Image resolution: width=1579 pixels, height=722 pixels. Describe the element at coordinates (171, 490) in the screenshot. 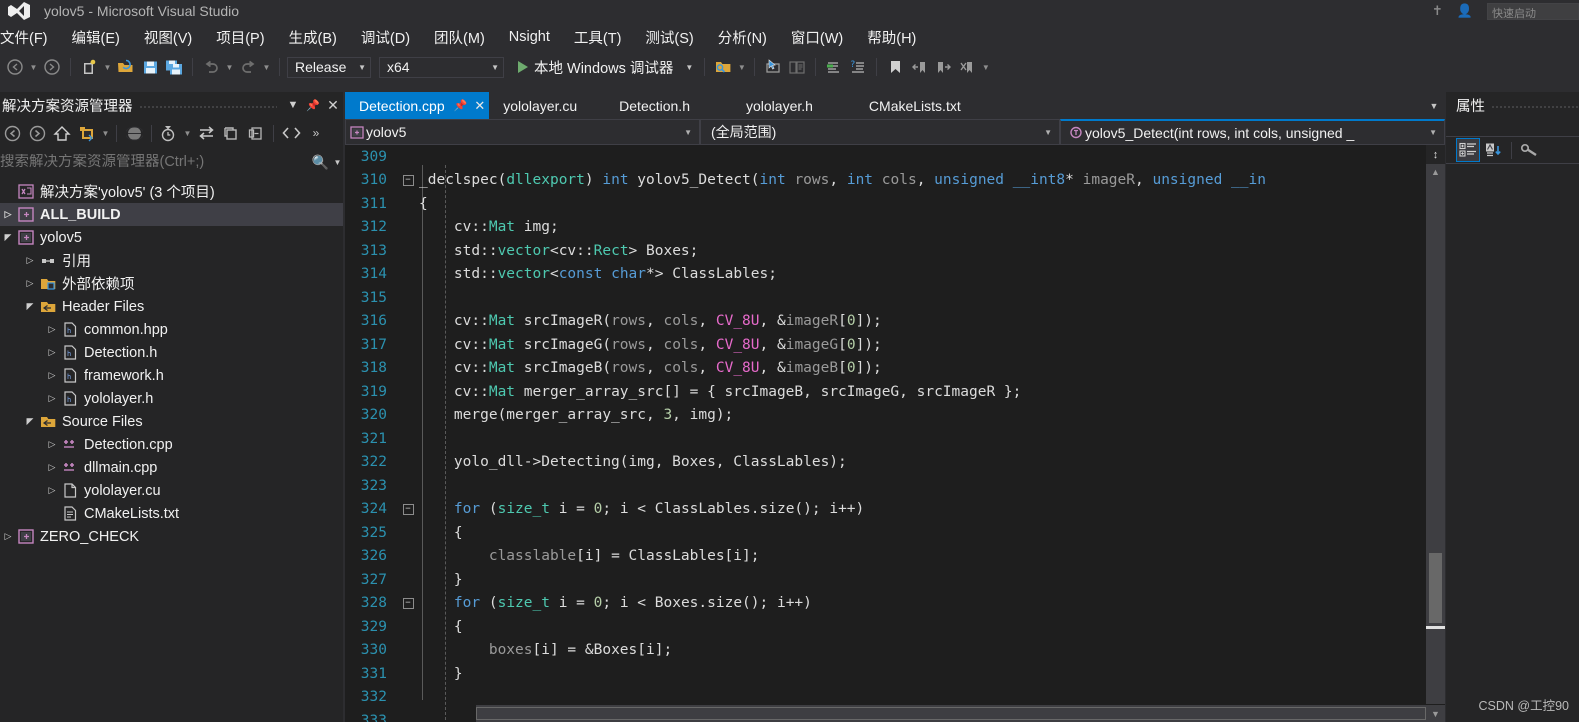

I see `tree-item-yololayer-cu: ▷ yololayer.cu` at that location.